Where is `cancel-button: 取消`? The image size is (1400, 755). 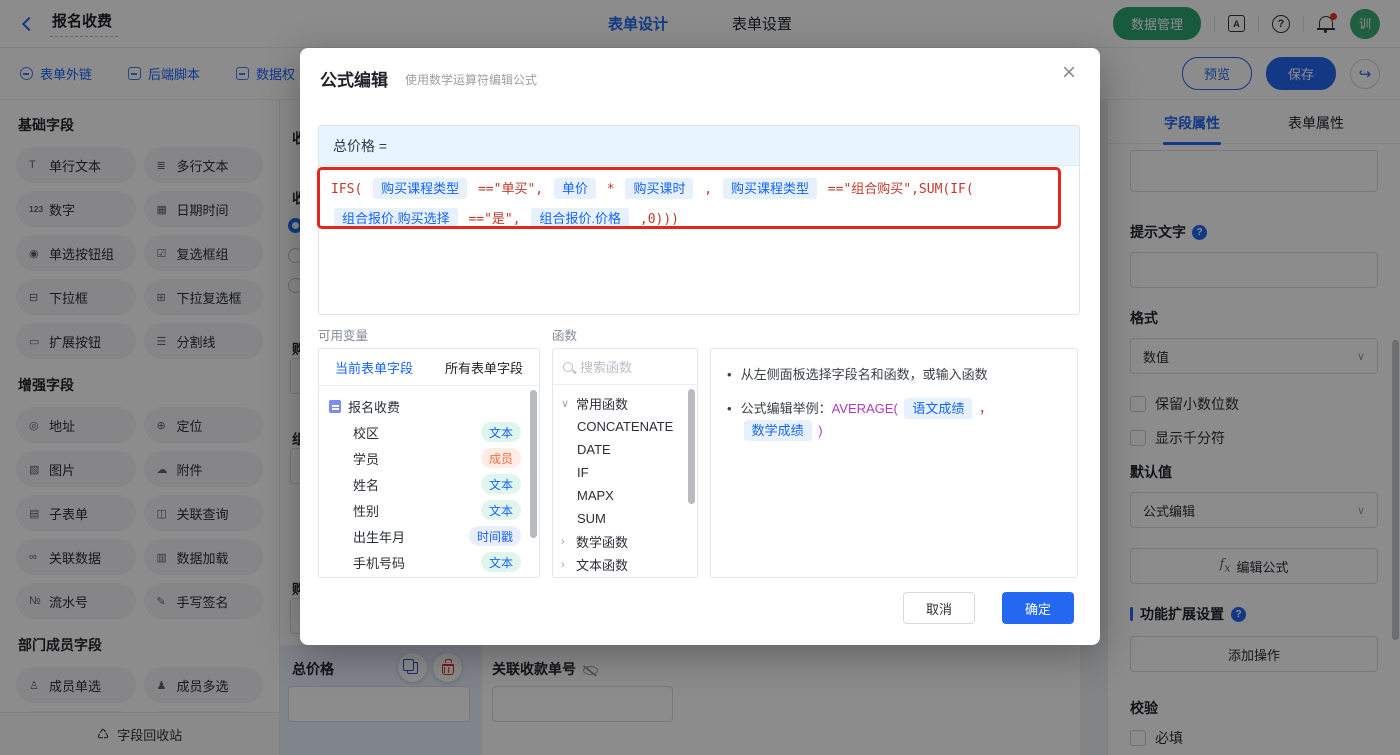
cancel-button: 取消 is located at coordinates (939, 608).